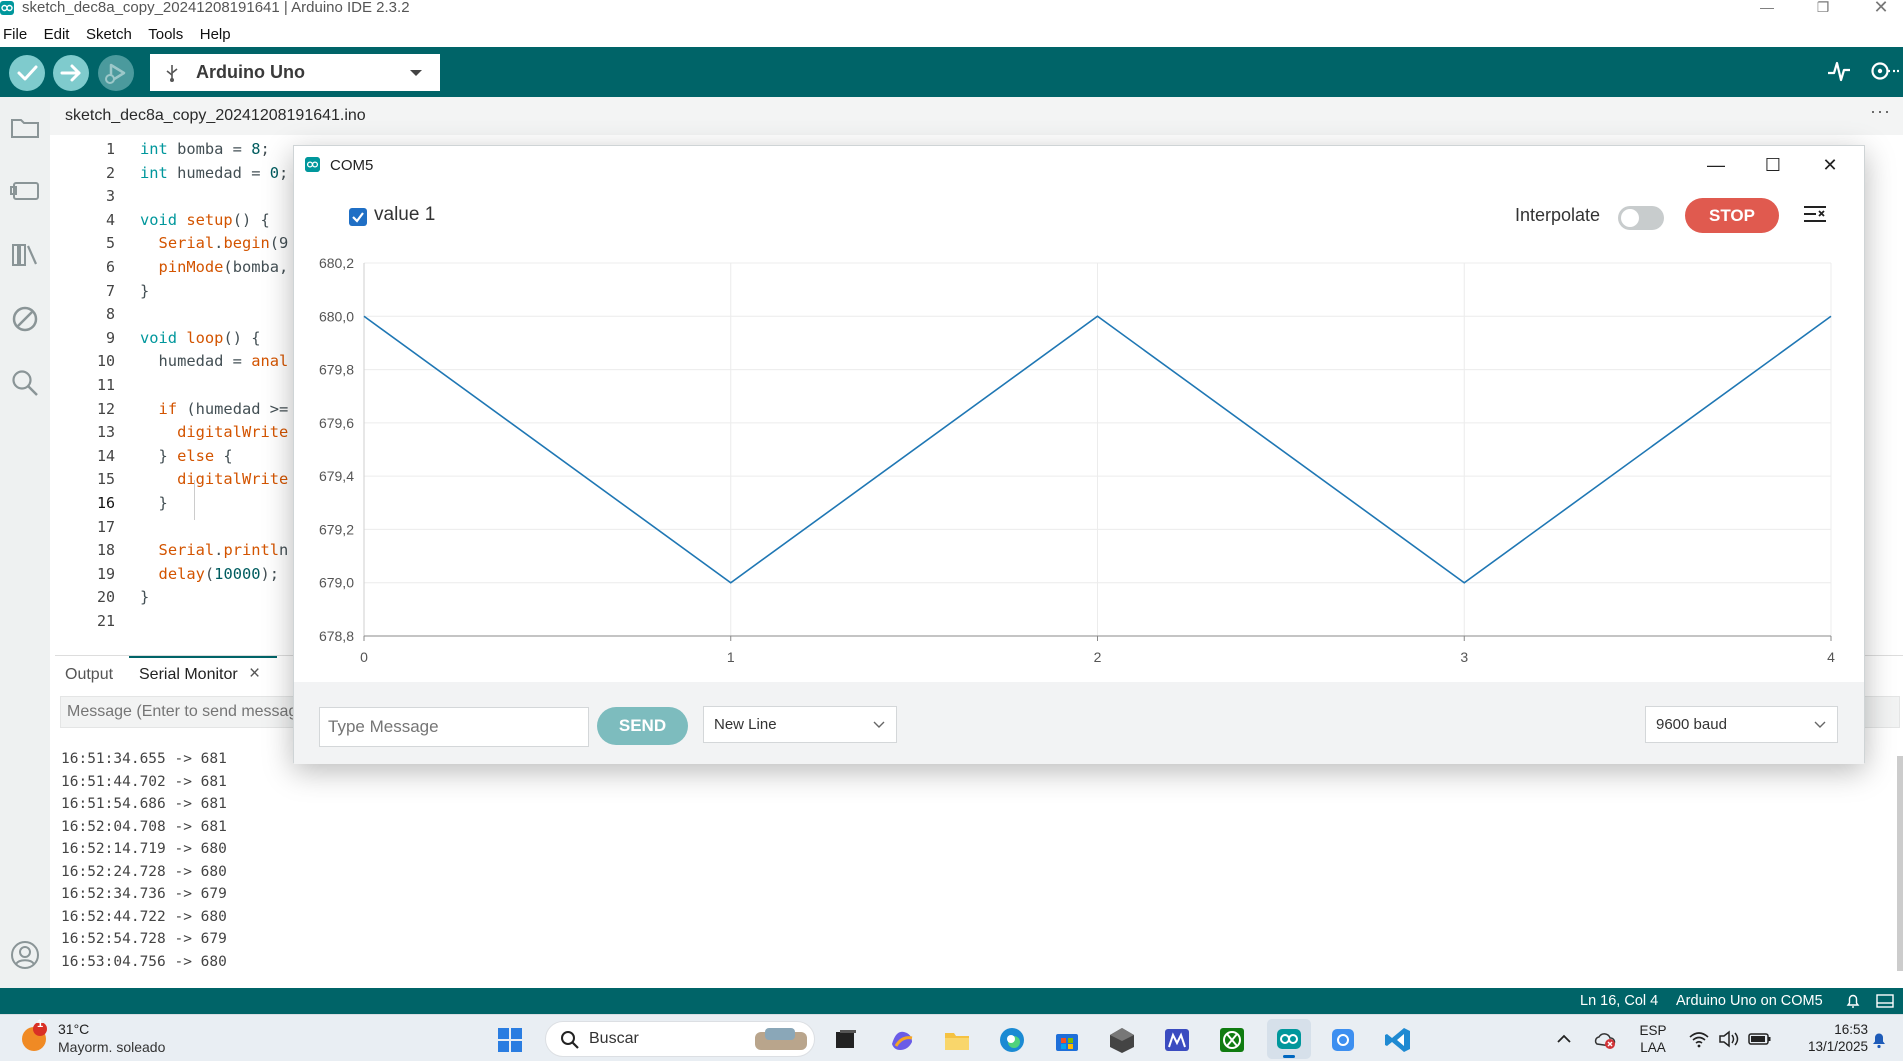  Describe the element at coordinates (1839, 71) in the screenshot. I see `serial-plotter-icon` at that location.